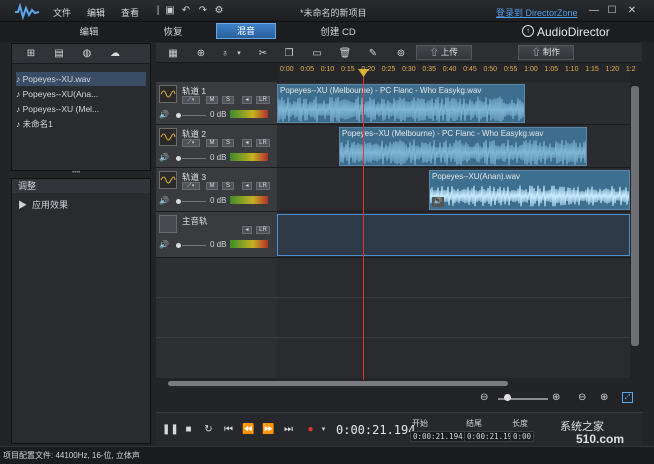 The height and width of the screenshot is (464, 654). What do you see at coordinates (62, 12) in the screenshot?
I see `menu-file: 文件` at bounding box center [62, 12].